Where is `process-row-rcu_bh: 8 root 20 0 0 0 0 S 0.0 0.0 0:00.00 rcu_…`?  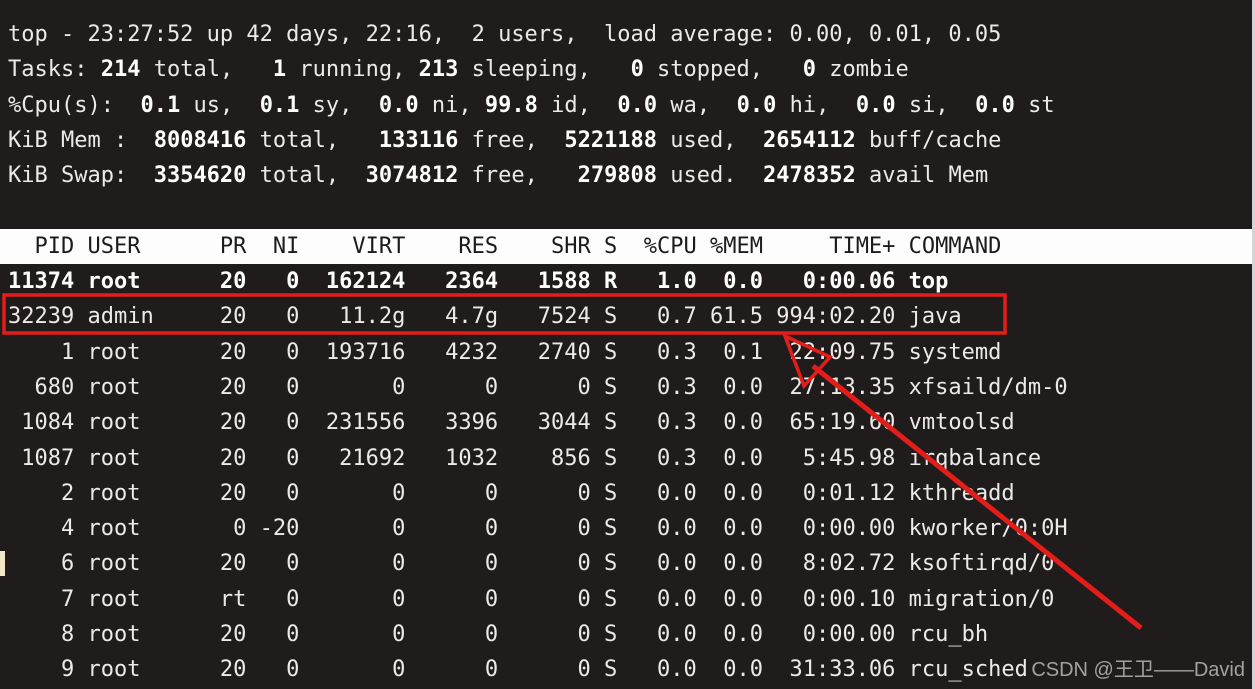
process-row-rcu_bh: 8 root 20 0 0 0 0 S 0.0 0.0 0:00.00 rcu_… is located at coordinates (498, 635).